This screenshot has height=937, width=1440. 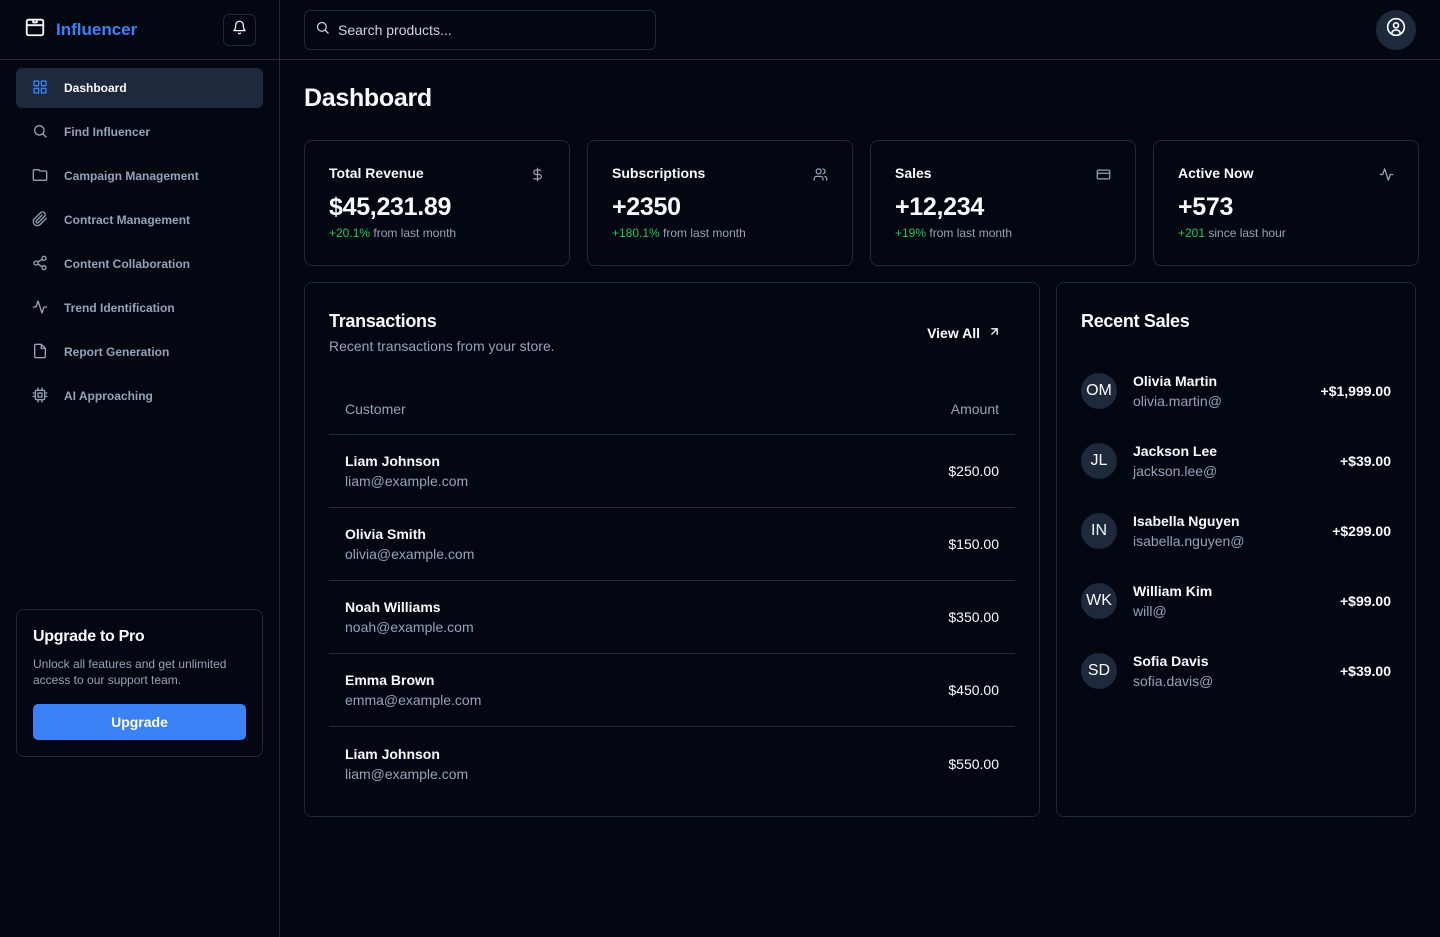 What do you see at coordinates (1150, 611) in the screenshot?
I see `sale-email: will@` at bounding box center [1150, 611].